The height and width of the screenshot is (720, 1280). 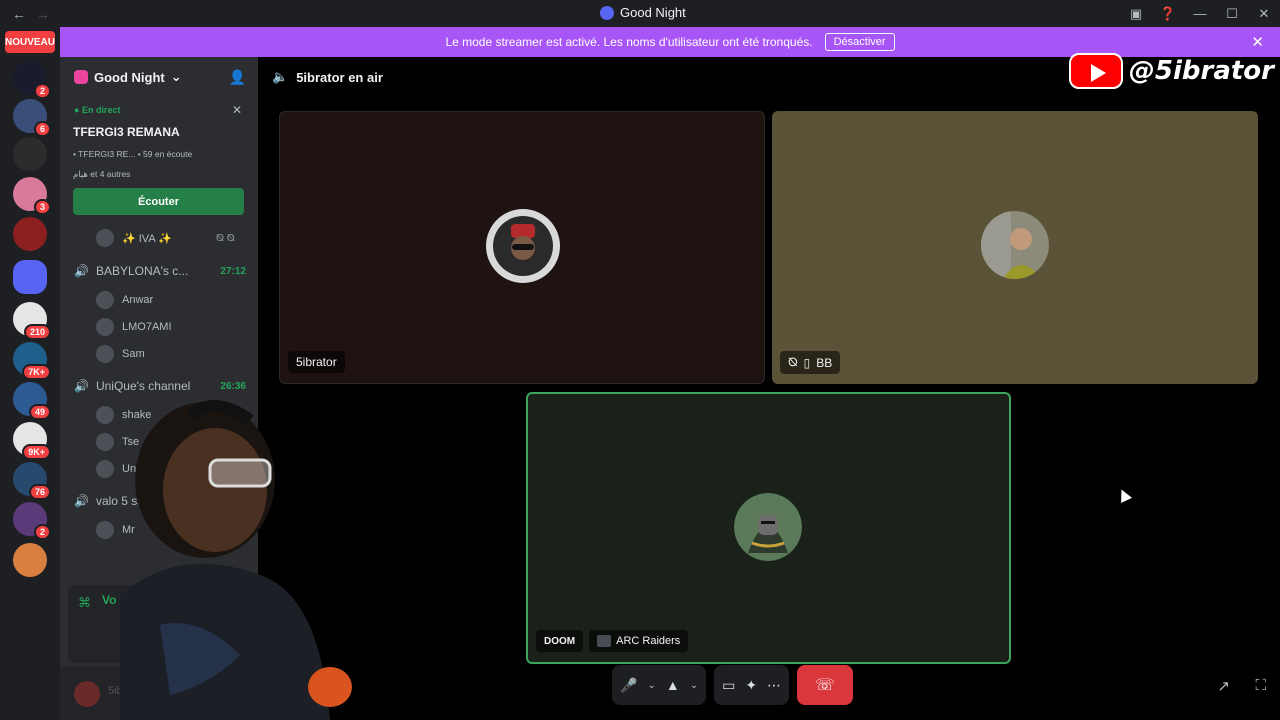 I want to click on activity-label: ARC Raiders, so click(x=639, y=641).